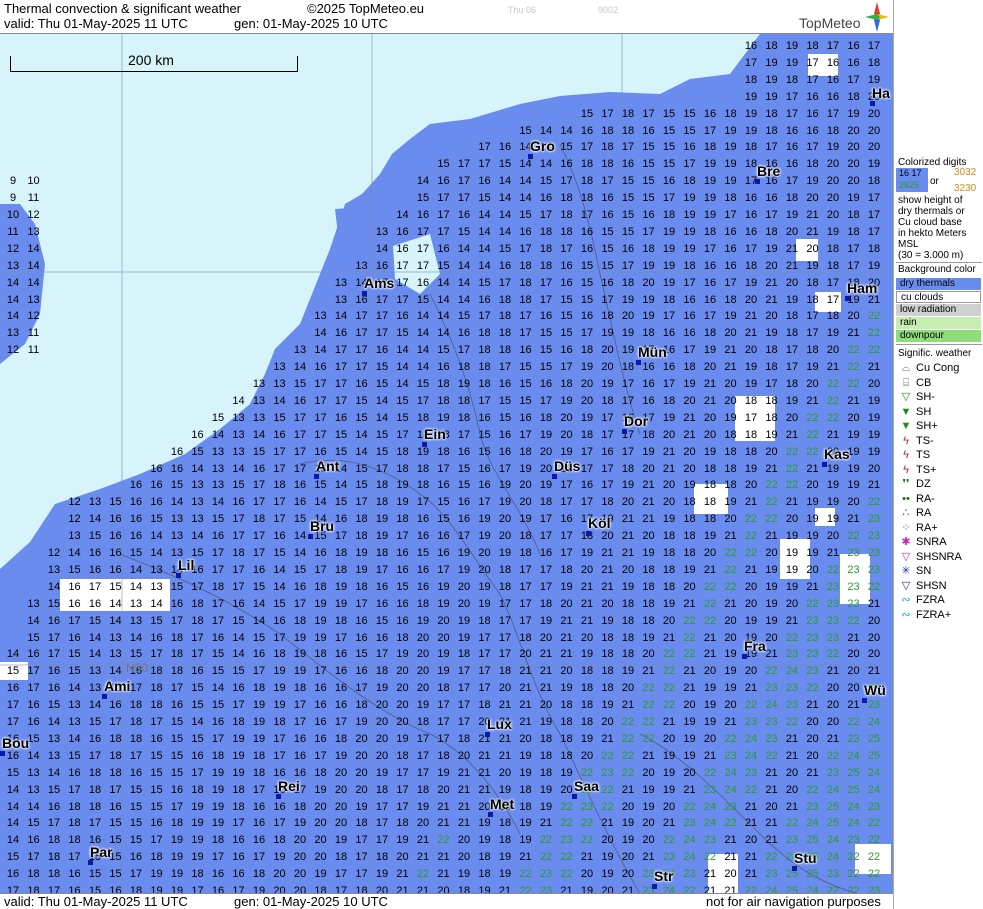 This screenshot has height=909, width=983. I want to click on topmeteo-logo: TopMeteo, so click(844, 17).